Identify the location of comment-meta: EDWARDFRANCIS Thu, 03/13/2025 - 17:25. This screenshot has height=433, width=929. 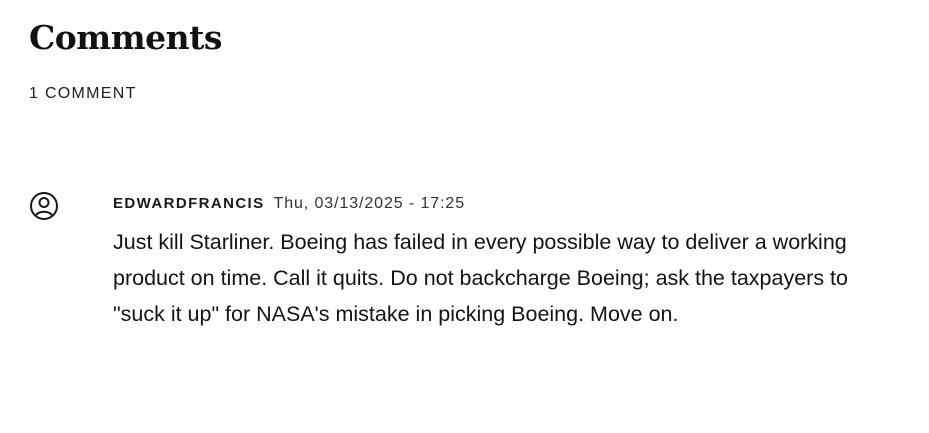
(493, 204).